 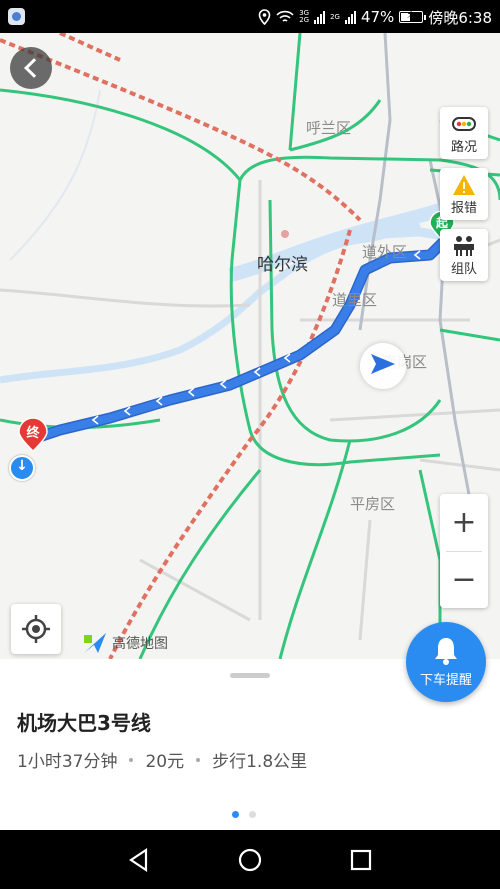 What do you see at coordinates (16, 16) in the screenshot?
I see `app-notification-icon` at bounding box center [16, 16].